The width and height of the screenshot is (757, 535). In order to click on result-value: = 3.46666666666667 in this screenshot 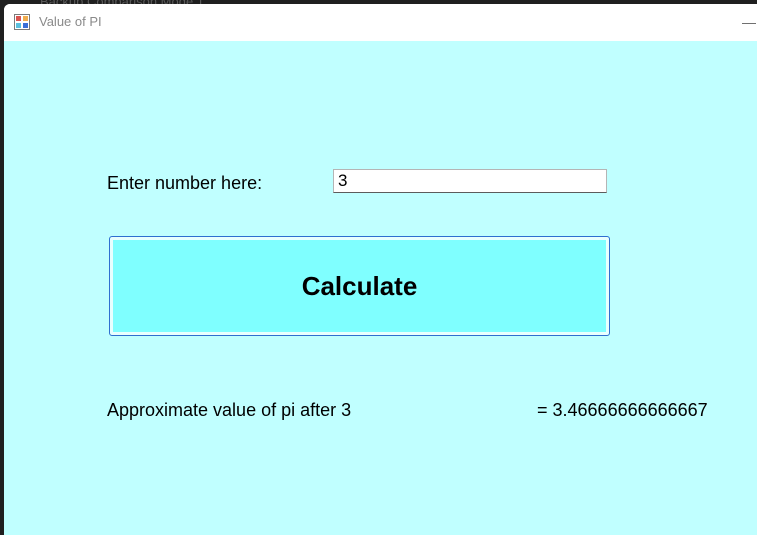, I will do `click(622, 410)`.